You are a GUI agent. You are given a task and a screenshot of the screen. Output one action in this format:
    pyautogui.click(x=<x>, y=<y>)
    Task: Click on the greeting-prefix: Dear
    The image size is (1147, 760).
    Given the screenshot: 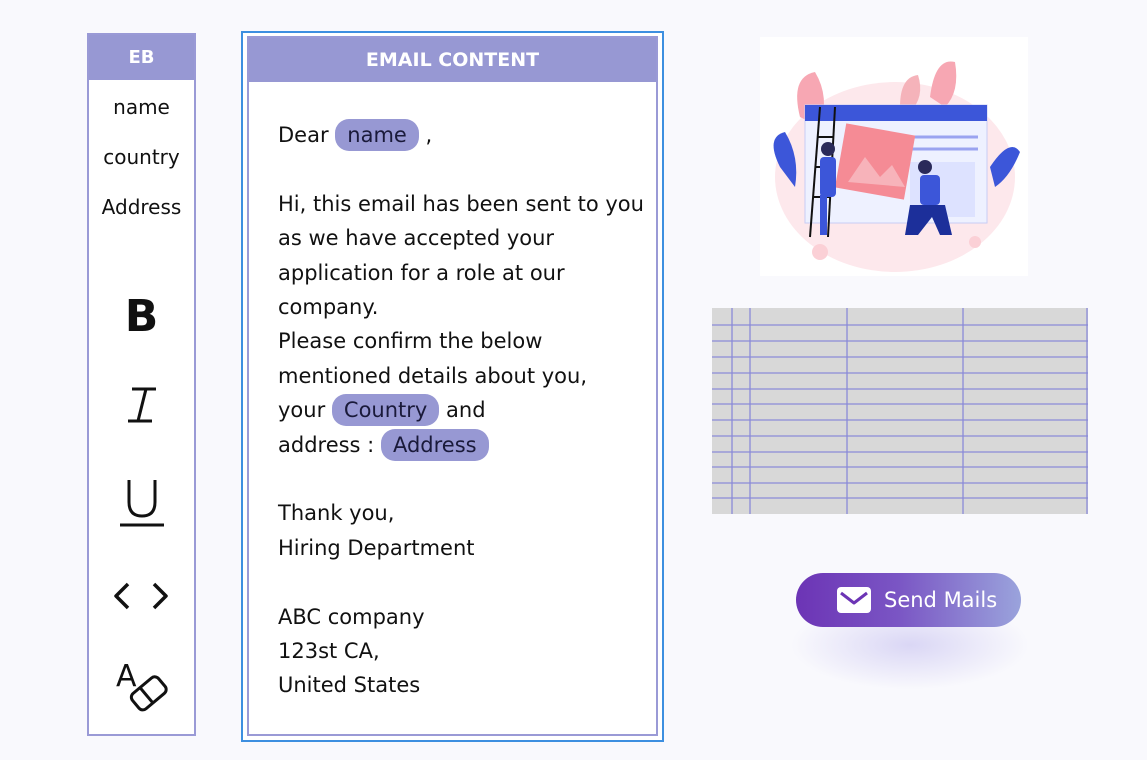 What is the action you would take?
    pyautogui.click(x=303, y=135)
    